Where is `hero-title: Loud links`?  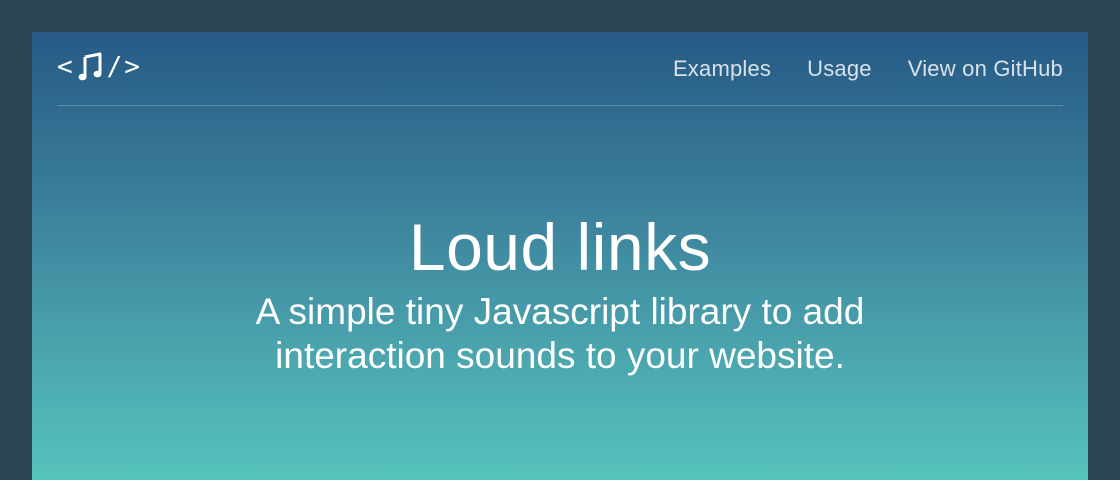 hero-title: Loud links is located at coordinates (560, 247).